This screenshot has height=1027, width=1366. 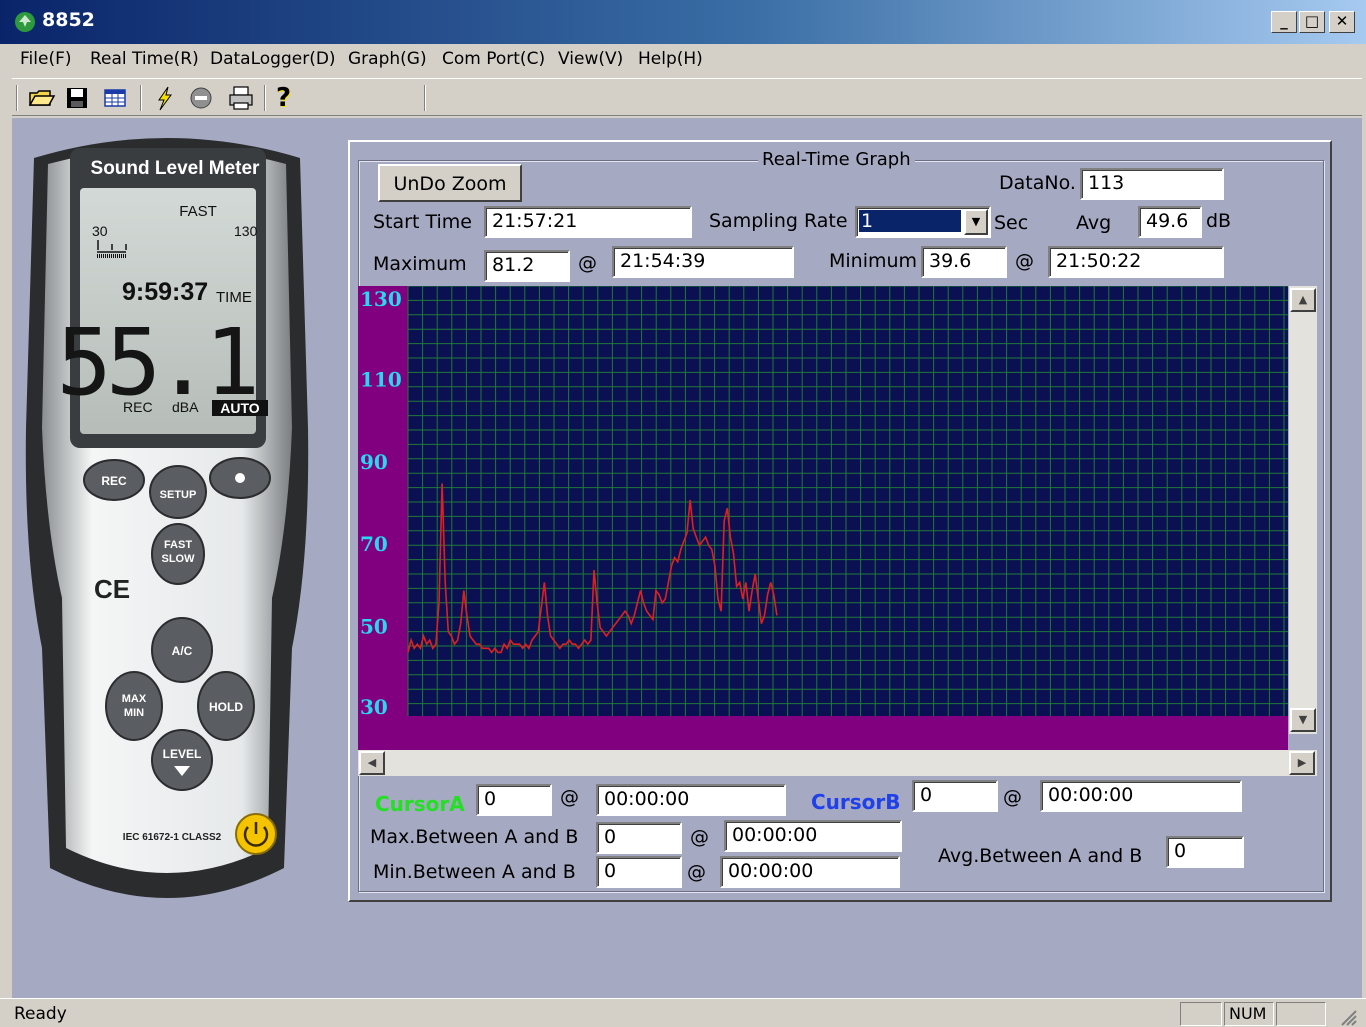 What do you see at coordinates (1024, 261) in the screenshot?
I see `minimum-at-symbol: @` at bounding box center [1024, 261].